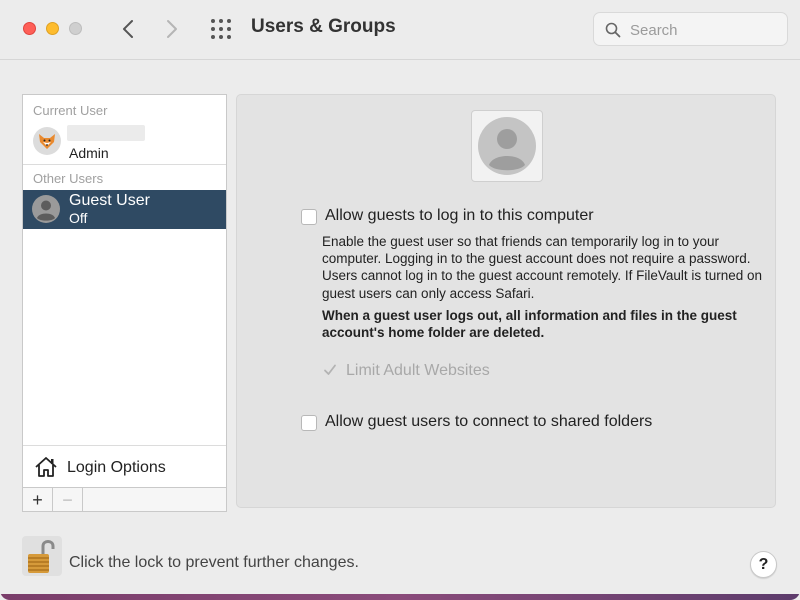 The image size is (800, 600). What do you see at coordinates (78, 218) in the screenshot?
I see `guest-user-status: Off` at bounding box center [78, 218].